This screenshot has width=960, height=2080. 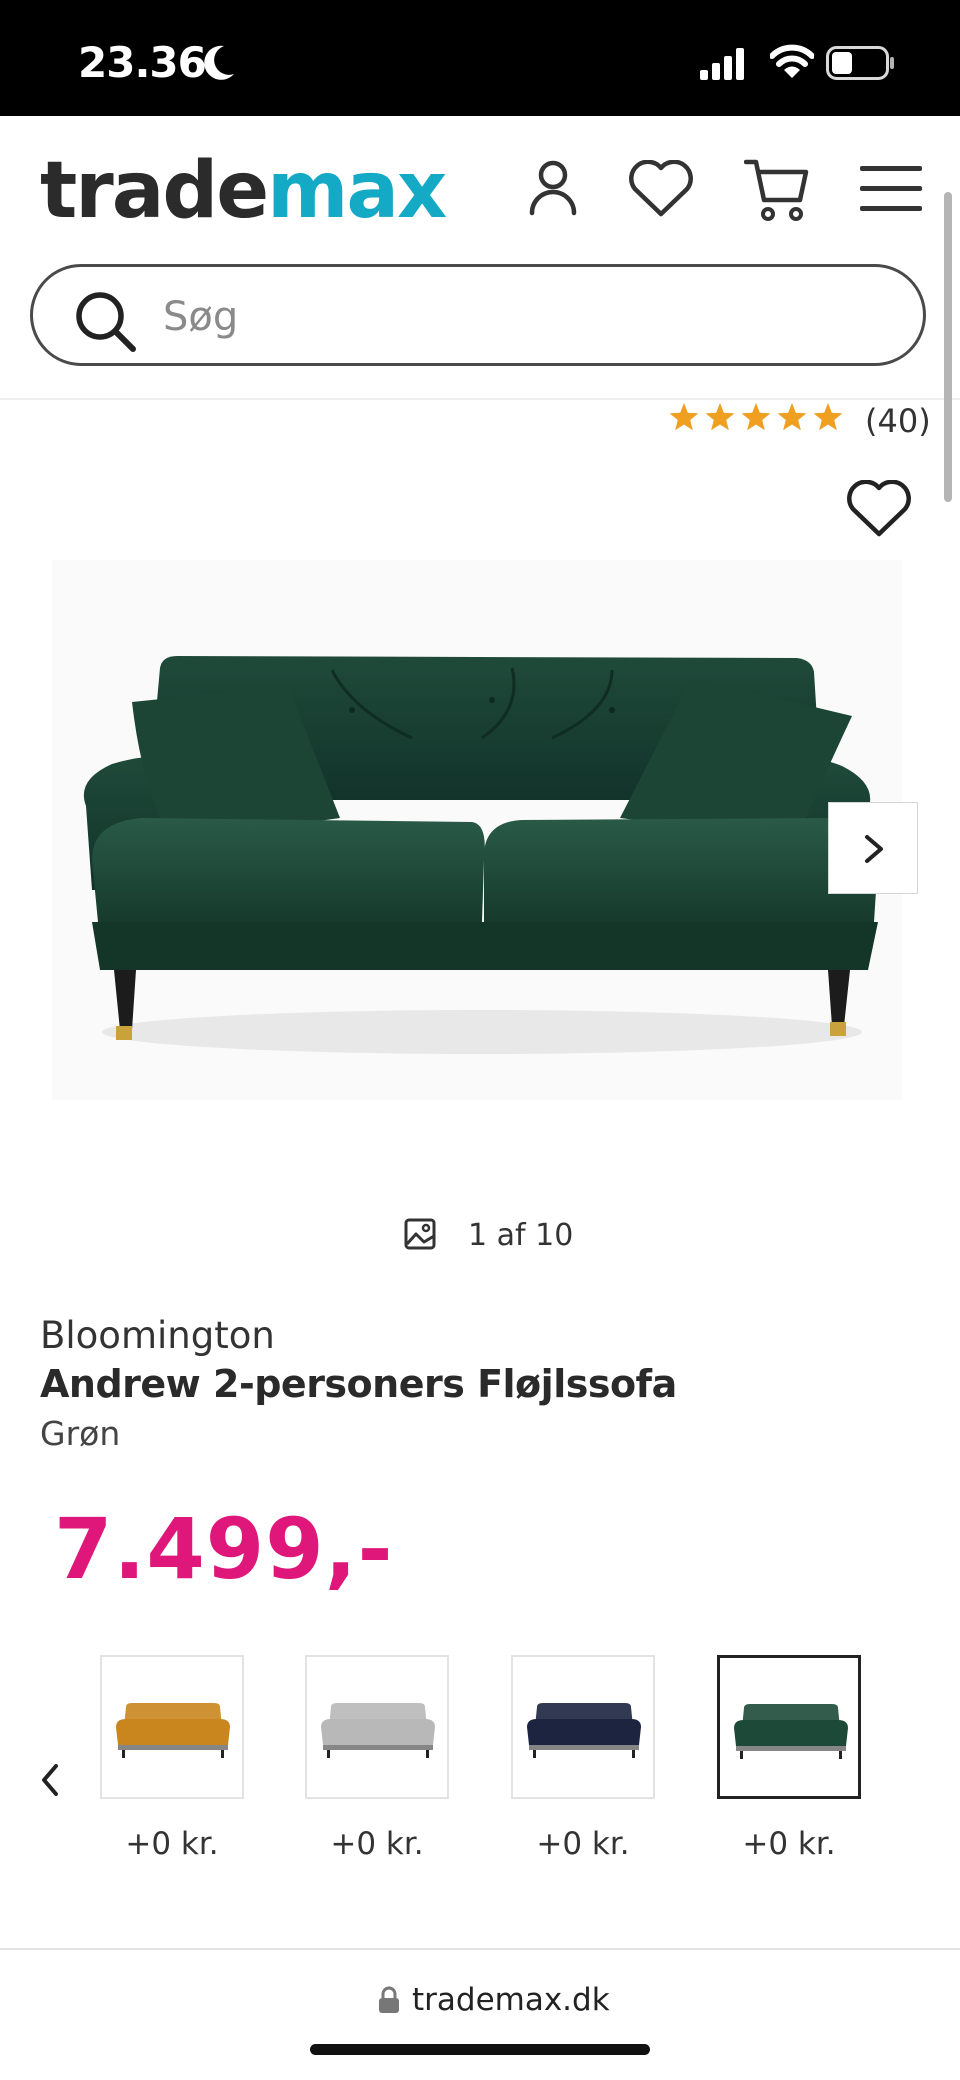 I want to click on trademax-logo: trademax, so click(x=243, y=191).